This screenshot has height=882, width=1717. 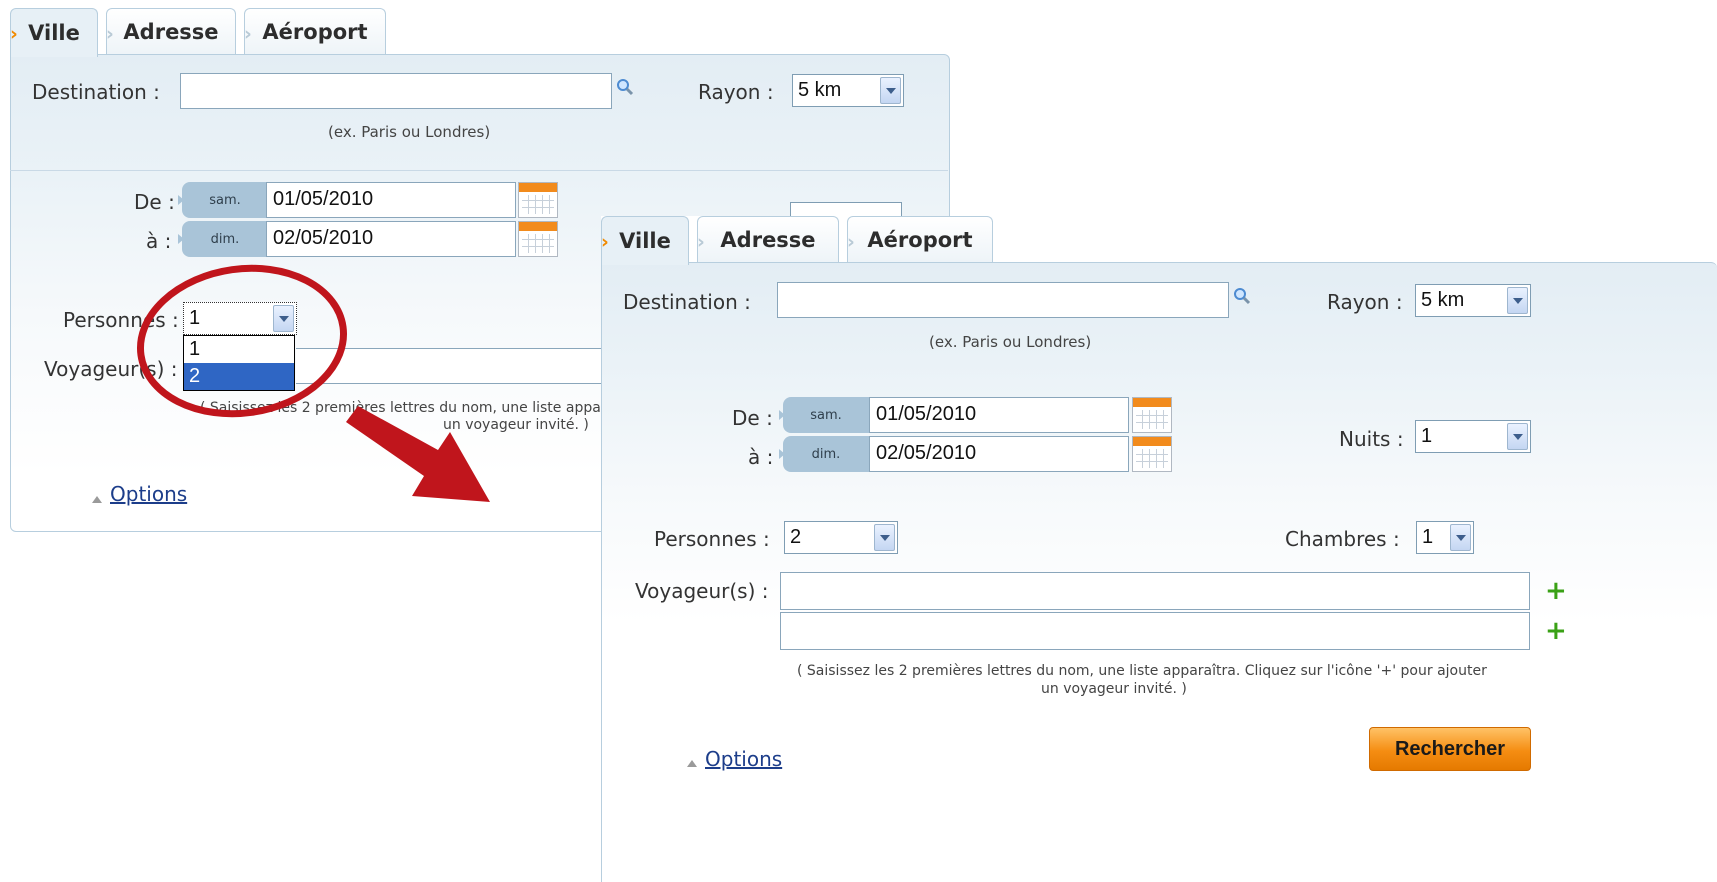 What do you see at coordinates (1114, 689) in the screenshot?
I see `voyageurs-hint-2: un voyageur invité. )` at bounding box center [1114, 689].